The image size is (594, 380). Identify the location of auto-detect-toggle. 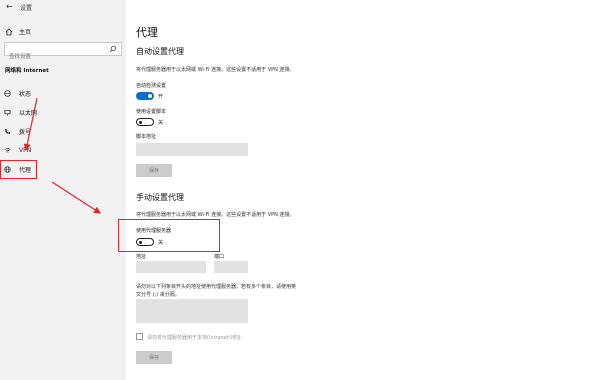
(145, 96).